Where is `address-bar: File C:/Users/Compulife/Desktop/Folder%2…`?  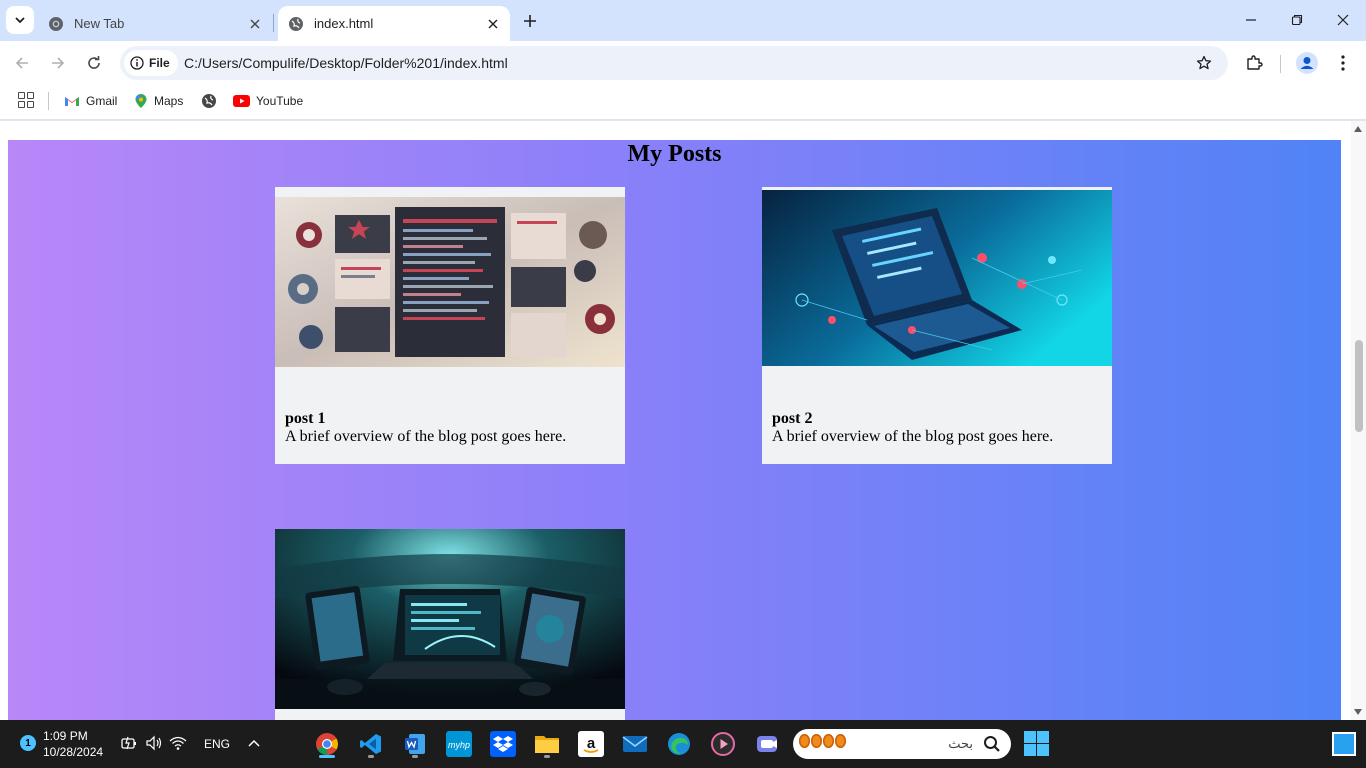 address-bar: File C:/Users/Compulife/Desktop/Folder%2… is located at coordinates (674, 63).